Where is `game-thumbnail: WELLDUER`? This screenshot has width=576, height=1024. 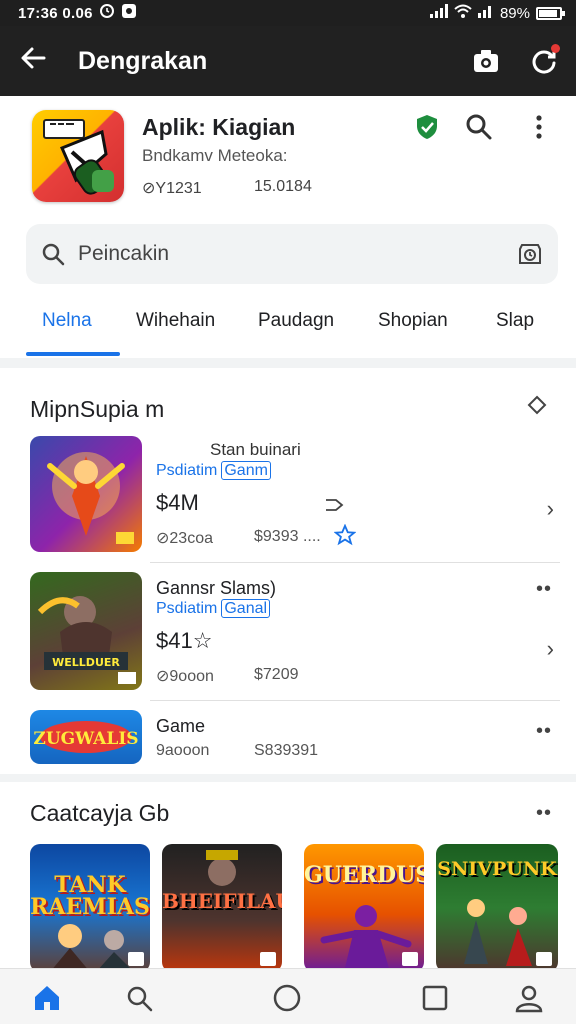 game-thumbnail: WELLDUER is located at coordinates (86, 631).